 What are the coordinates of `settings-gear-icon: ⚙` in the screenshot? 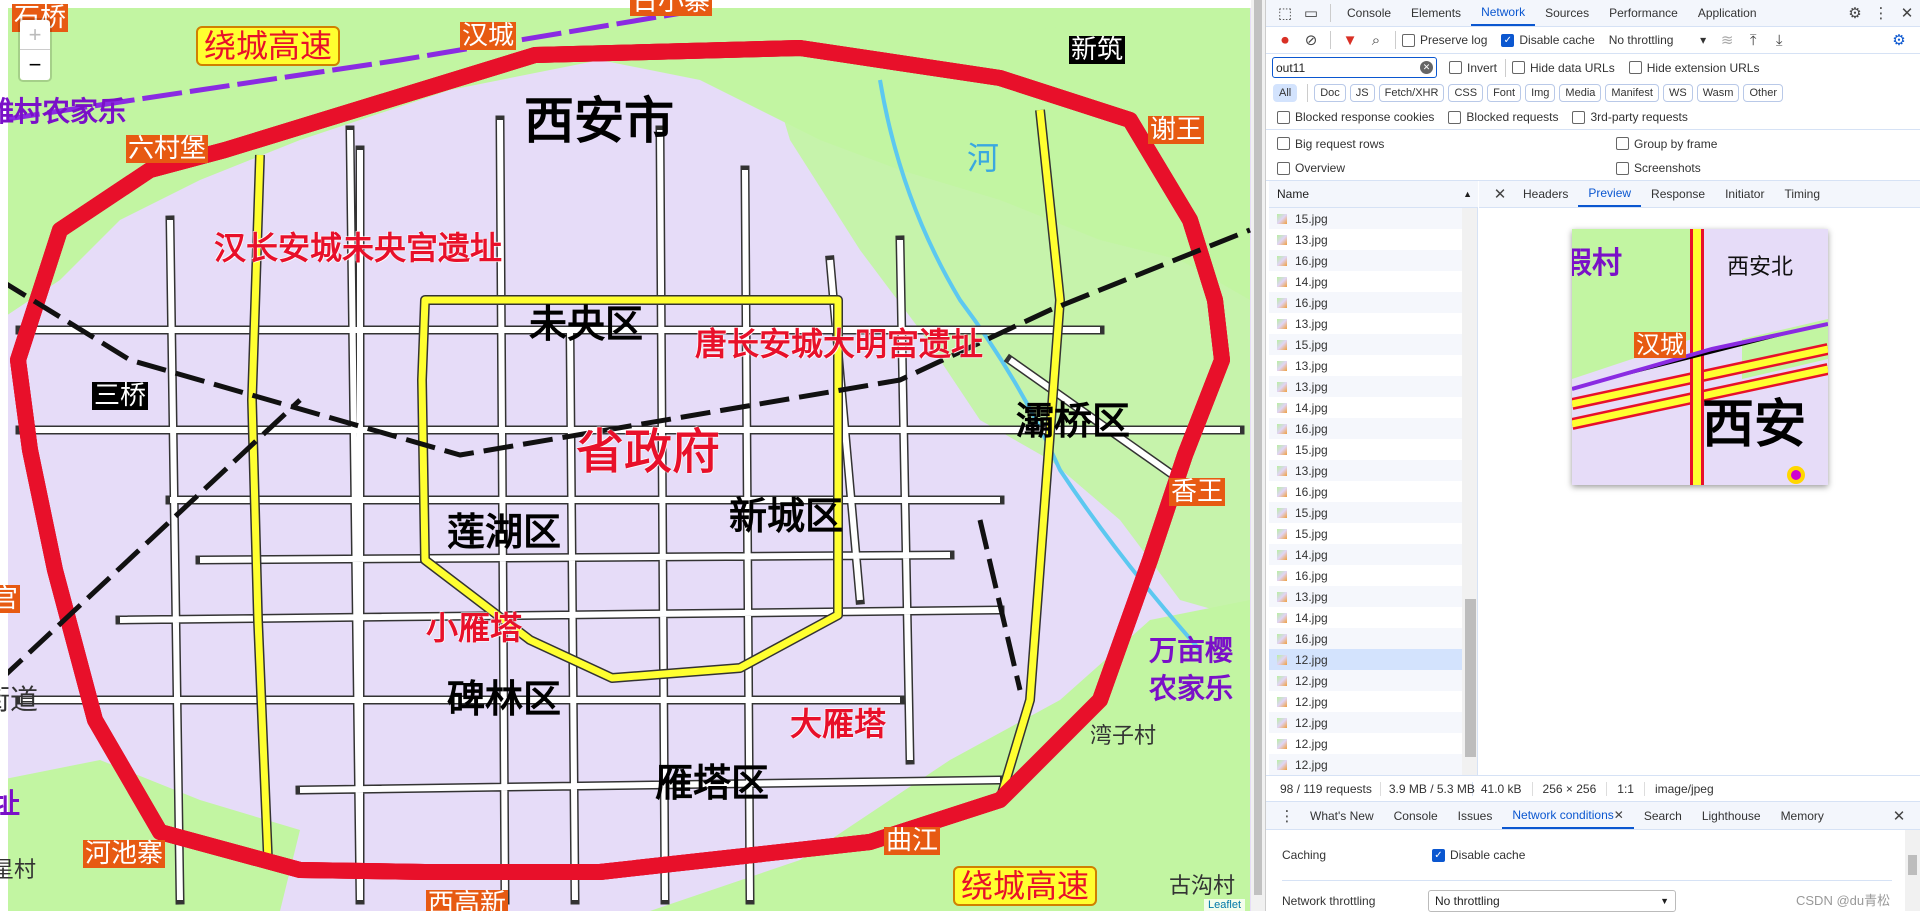 It's located at (1855, 13).